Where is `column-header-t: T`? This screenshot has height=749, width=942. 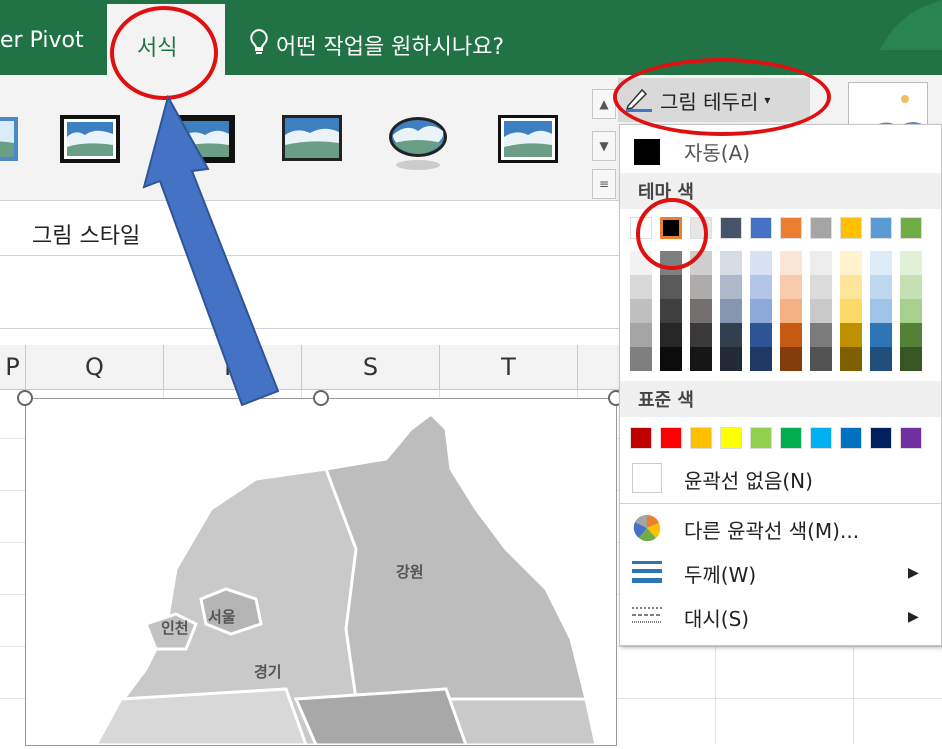 column-header-t: T is located at coordinates (509, 367).